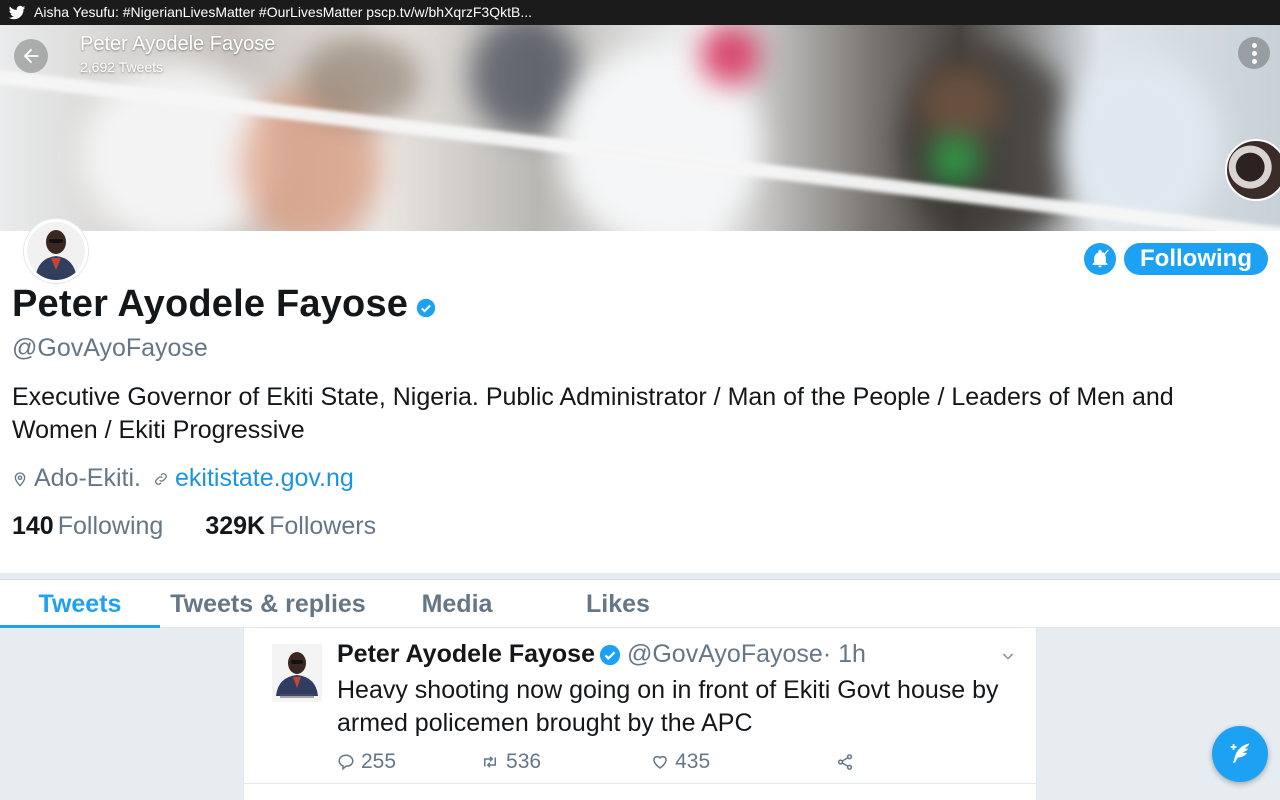 The width and height of the screenshot is (1280, 800). Describe the element at coordinates (1196, 259) in the screenshot. I see `following-button: Following` at that location.